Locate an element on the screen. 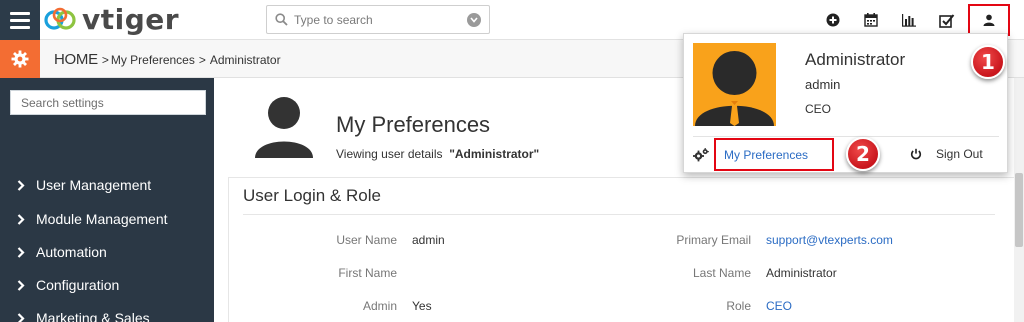 This screenshot has height=322, width=1024. vtiger-logo: vtiger is located at coordinates (111, 20).